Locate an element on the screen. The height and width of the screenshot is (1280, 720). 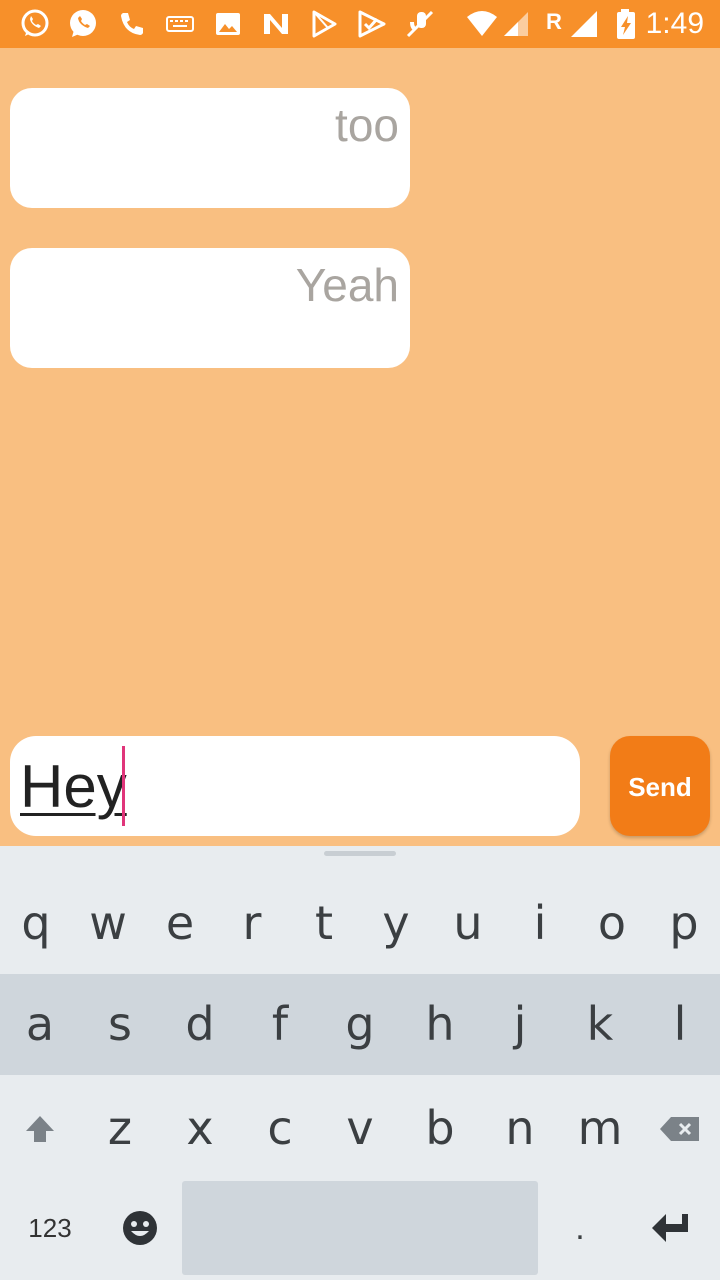
n-logo-icon is located at coordinates (276, 24).